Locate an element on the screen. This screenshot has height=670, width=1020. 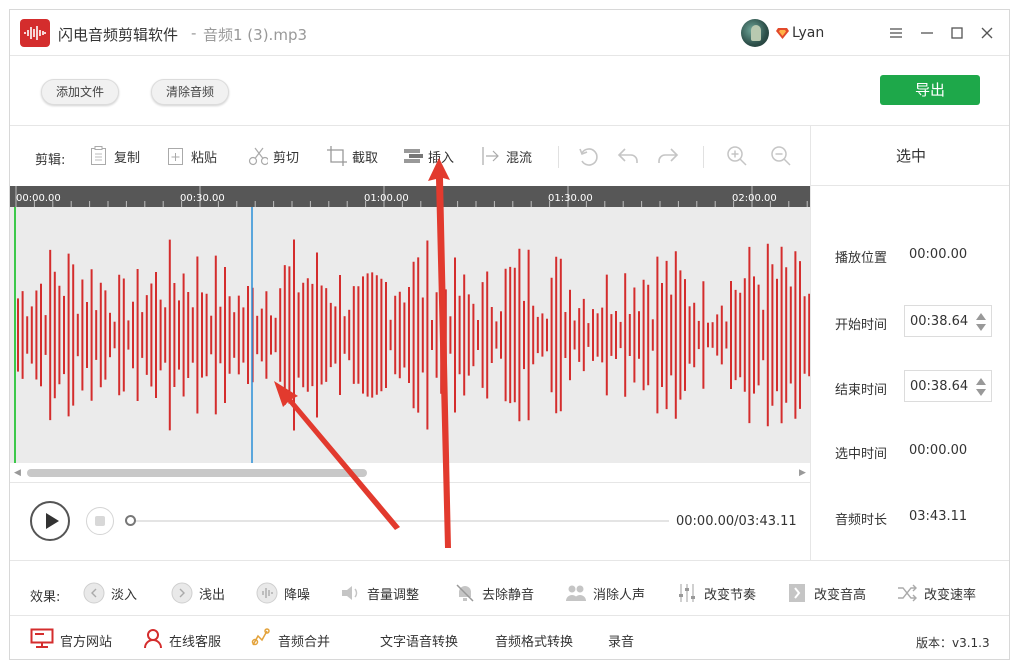
volume-adjust-button: 音量调整 is located at coordinates (379, 593).